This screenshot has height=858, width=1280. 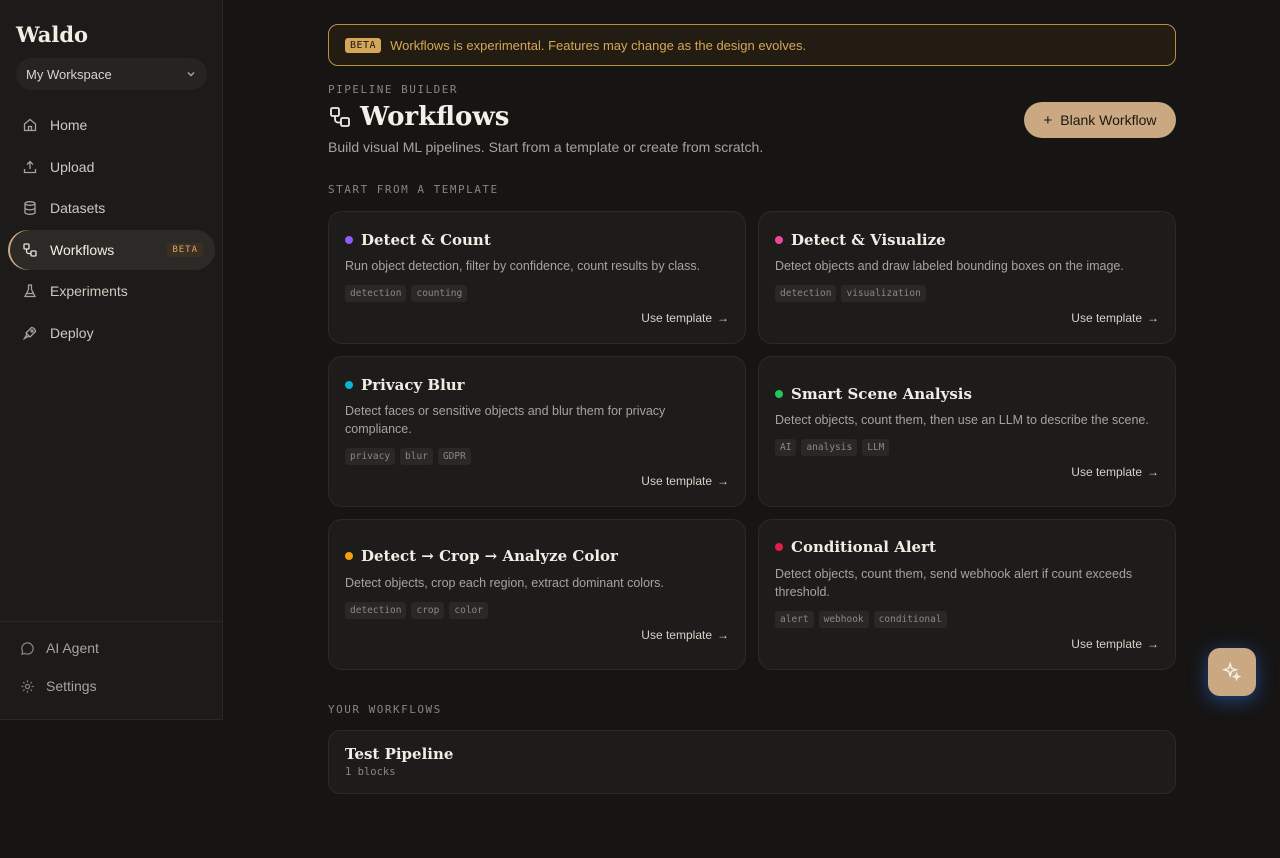 What do you see at coordinates (1048, 120) in the screenshot?
I see `plus-icon: +` at bounding box center [1048, 120].